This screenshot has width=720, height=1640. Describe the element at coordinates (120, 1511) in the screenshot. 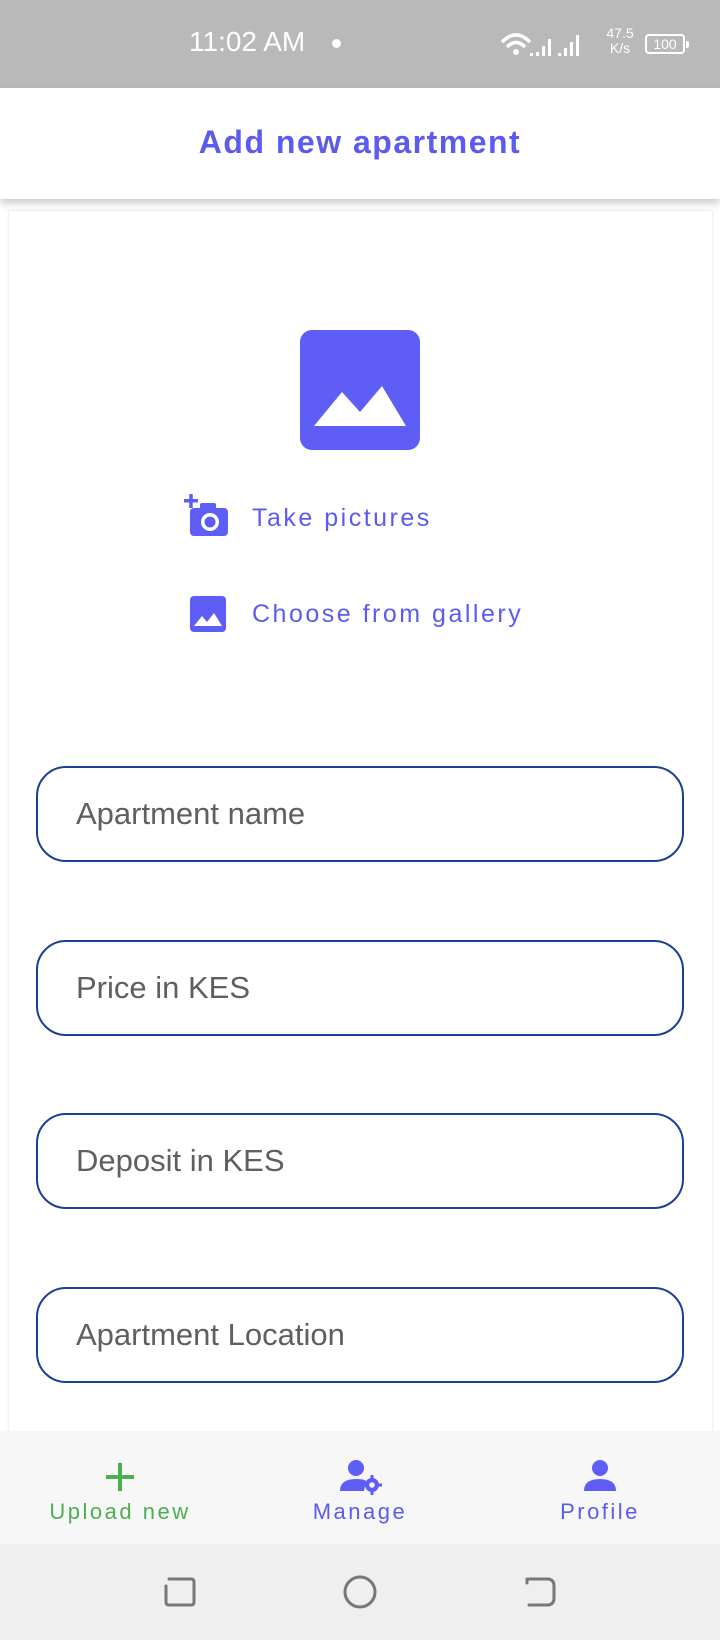

I see `nav-upload-new-label: Upload new` at that location.